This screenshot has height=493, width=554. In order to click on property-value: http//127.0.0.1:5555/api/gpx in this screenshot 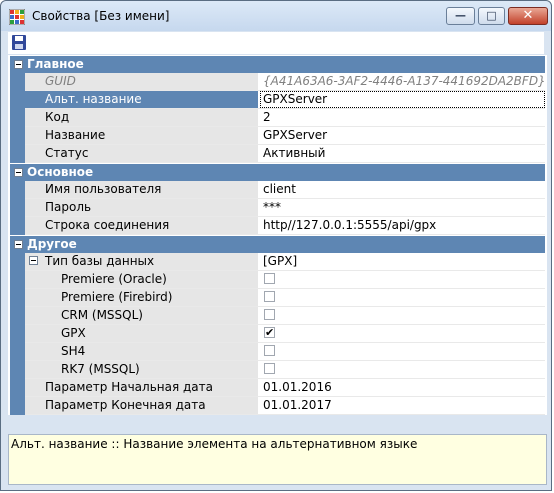, I will do `click(350, 225)`.